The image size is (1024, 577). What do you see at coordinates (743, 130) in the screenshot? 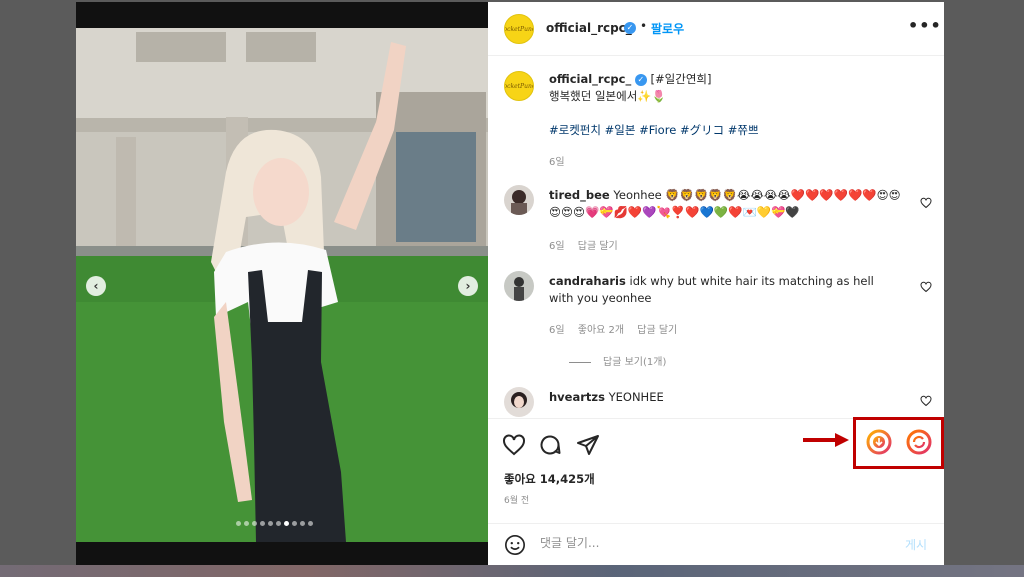
I see `hashtag-item: #쮸쁘` at bounding box center [743, 130].